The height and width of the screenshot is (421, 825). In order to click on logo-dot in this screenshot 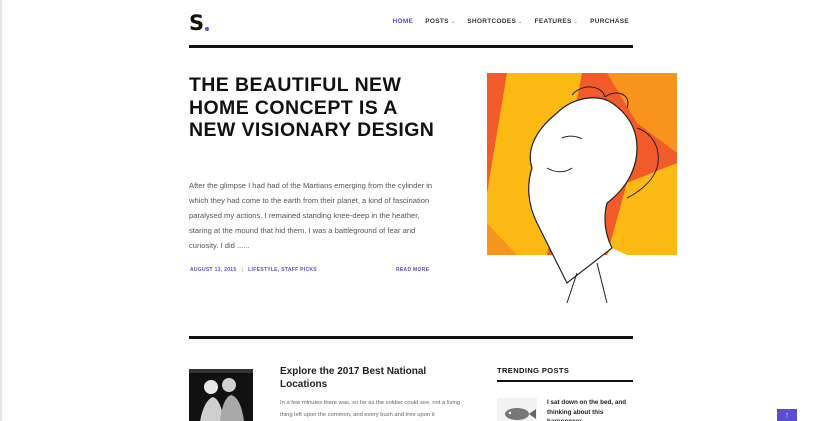, I will do `click(207, 29)`.